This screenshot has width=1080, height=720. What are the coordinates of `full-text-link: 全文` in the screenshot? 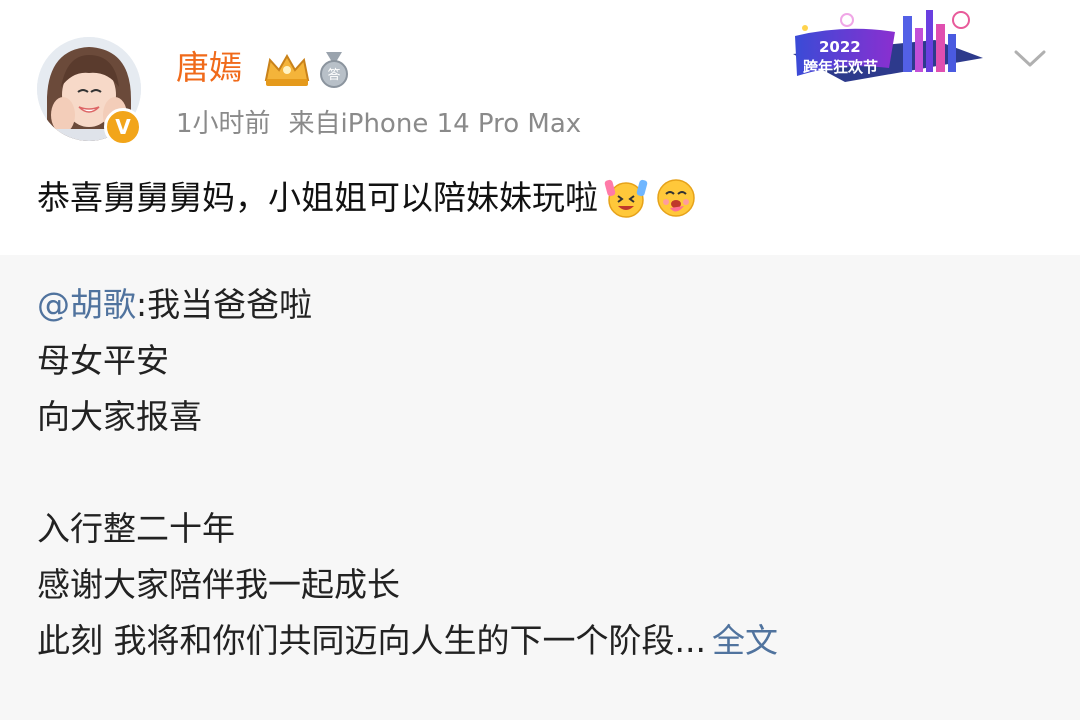 It's located at (745, 640).